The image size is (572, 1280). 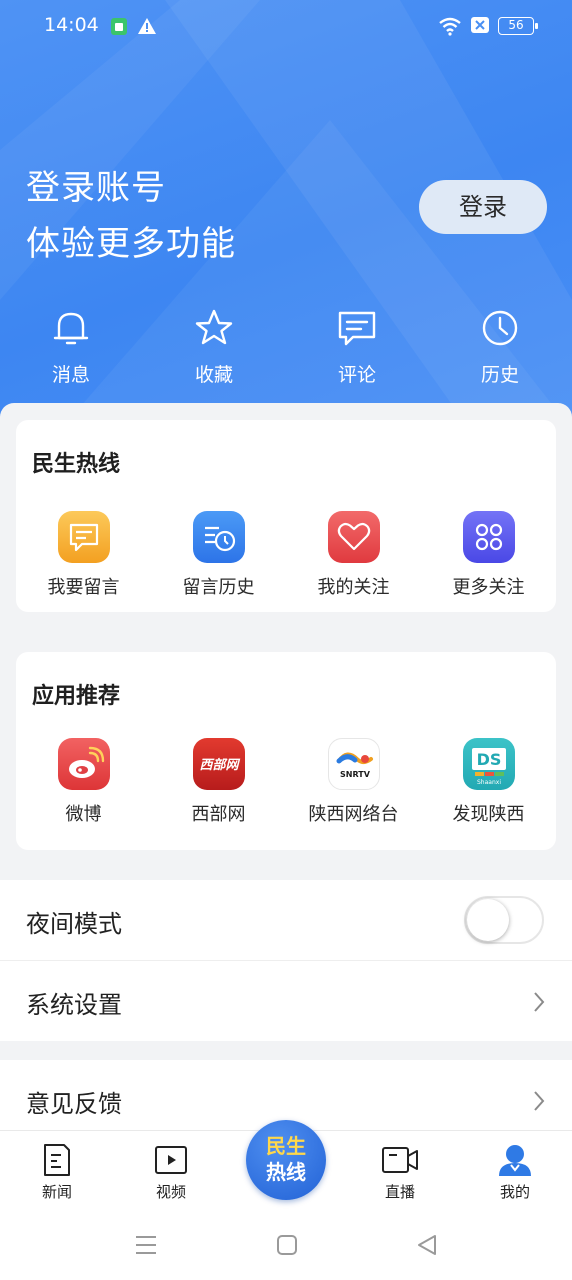 What do you see at coordinates (286, 1146) in the screenshot?
I see `hotline-center-line1: 民生` at bounding box center [286, 1146].